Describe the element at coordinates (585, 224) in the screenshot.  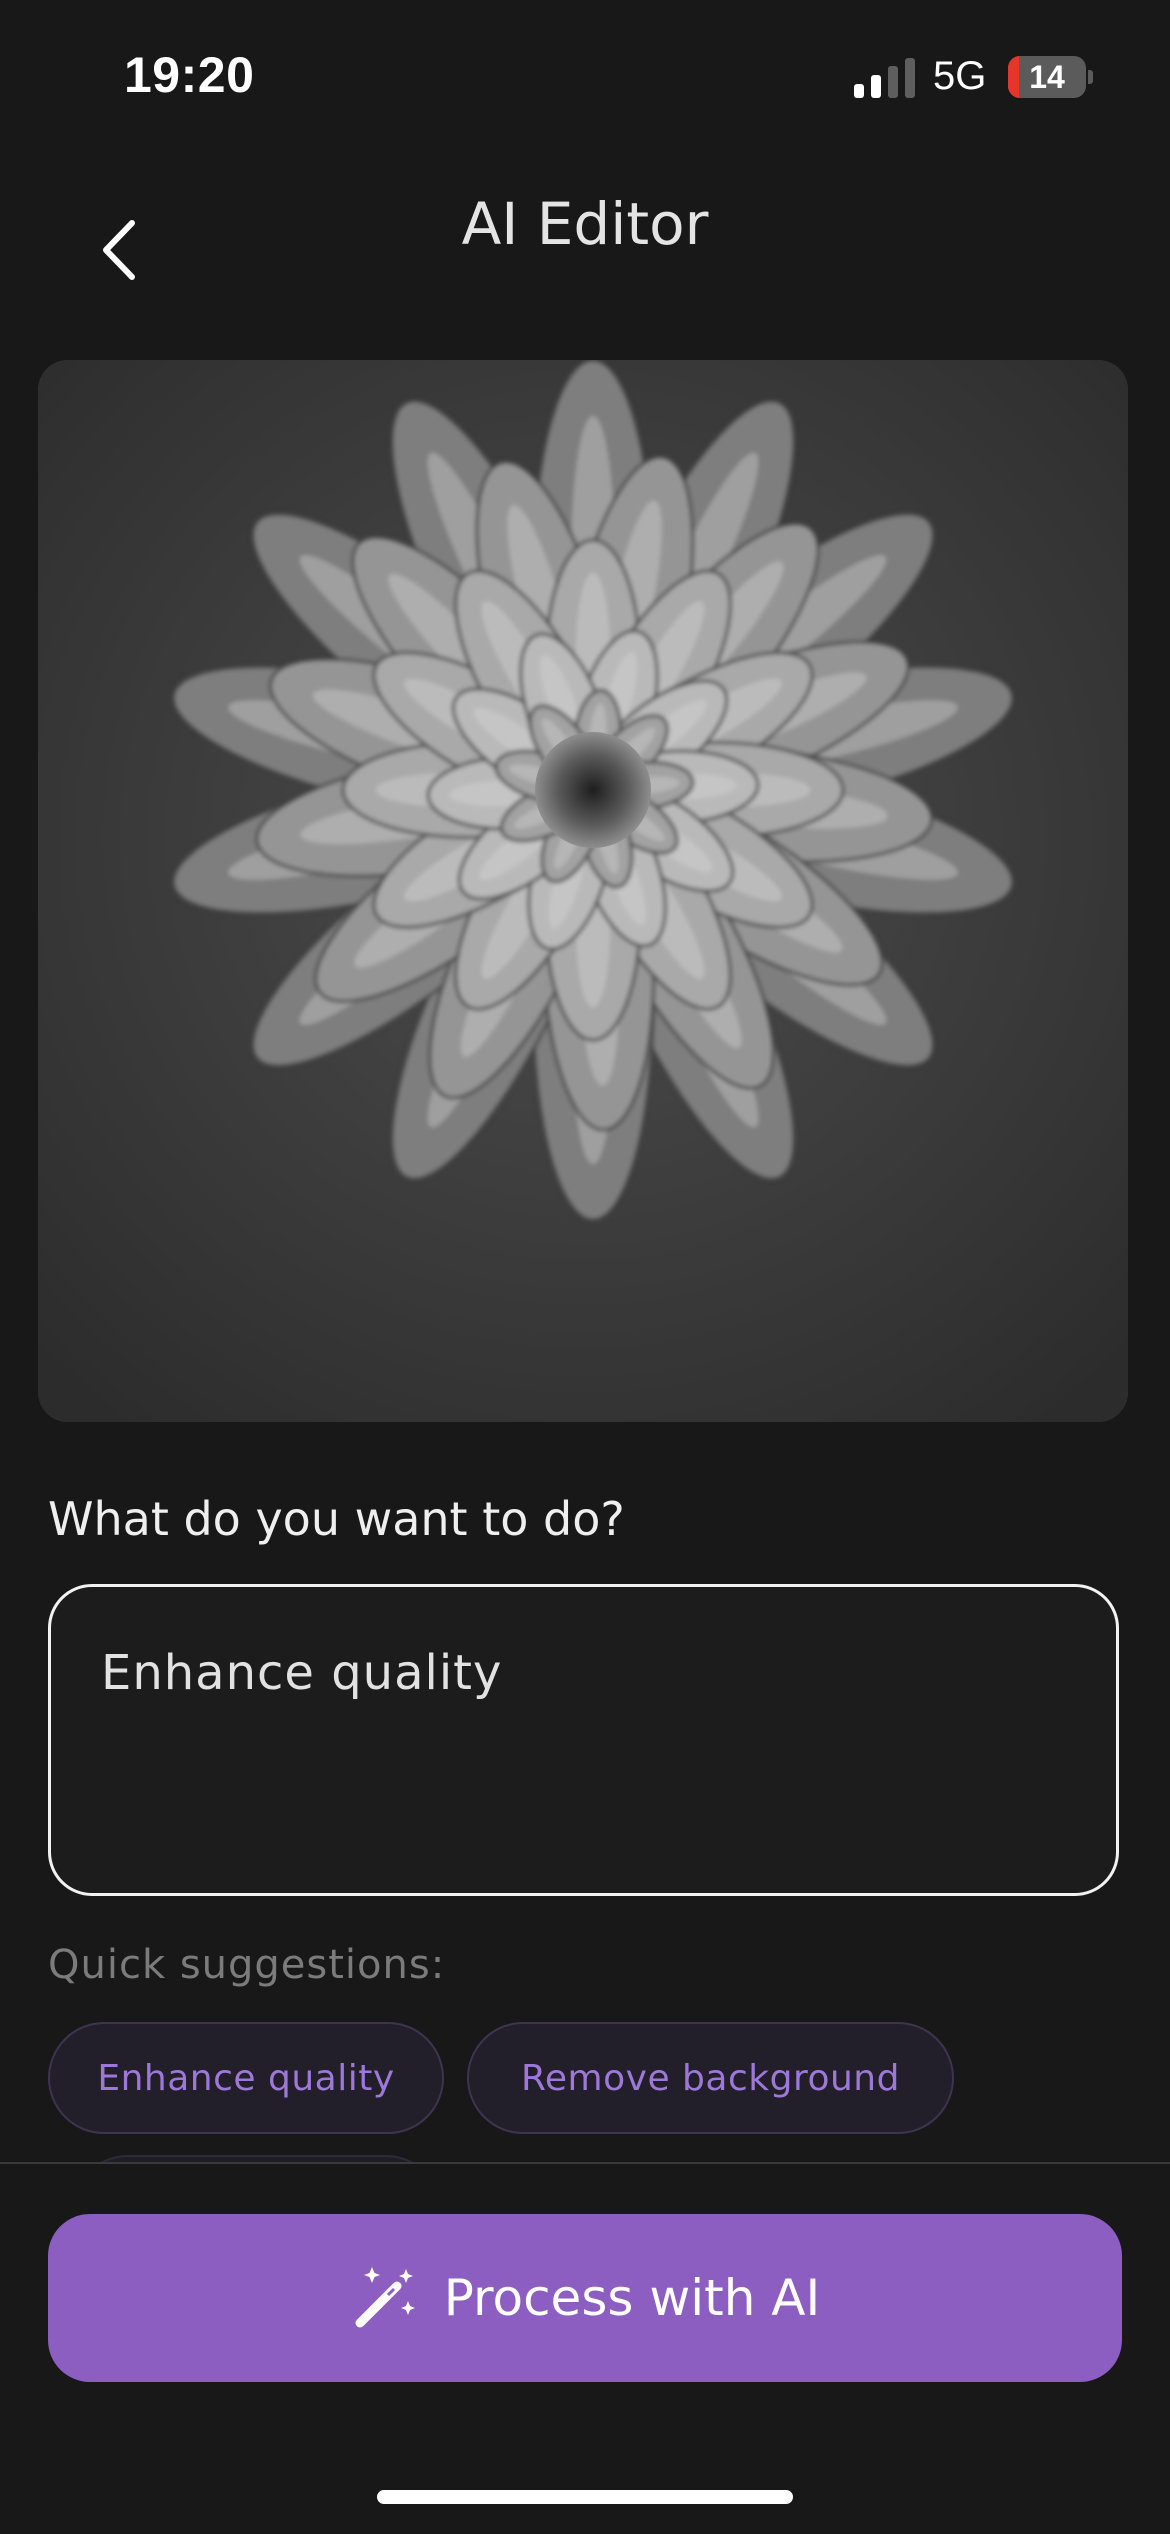
I see `page-title: AI Editor` at that location.